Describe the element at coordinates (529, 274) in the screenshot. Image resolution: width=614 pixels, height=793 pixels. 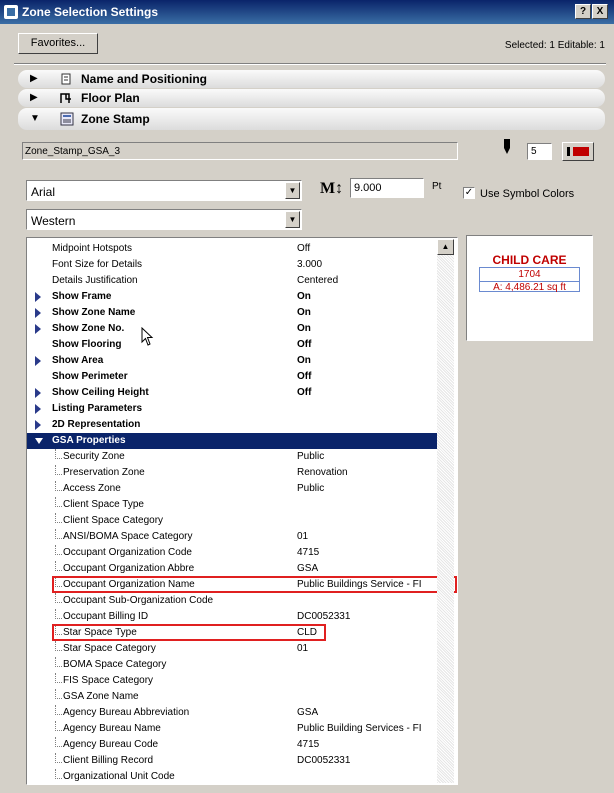
I see `preview-zone-number: 1704` at that location.